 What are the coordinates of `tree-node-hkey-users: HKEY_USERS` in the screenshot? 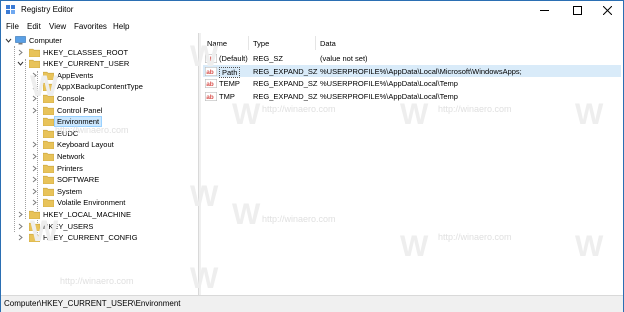 It's located at (99, 226).